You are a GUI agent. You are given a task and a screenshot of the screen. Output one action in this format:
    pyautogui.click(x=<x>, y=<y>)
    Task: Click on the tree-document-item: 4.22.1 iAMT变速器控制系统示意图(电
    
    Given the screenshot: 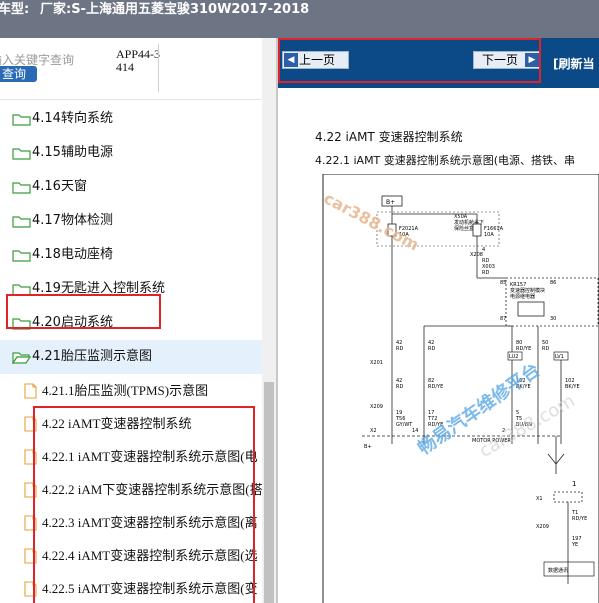 What is the action you would take?
    pyautogui.click(x=131, y=457)
    